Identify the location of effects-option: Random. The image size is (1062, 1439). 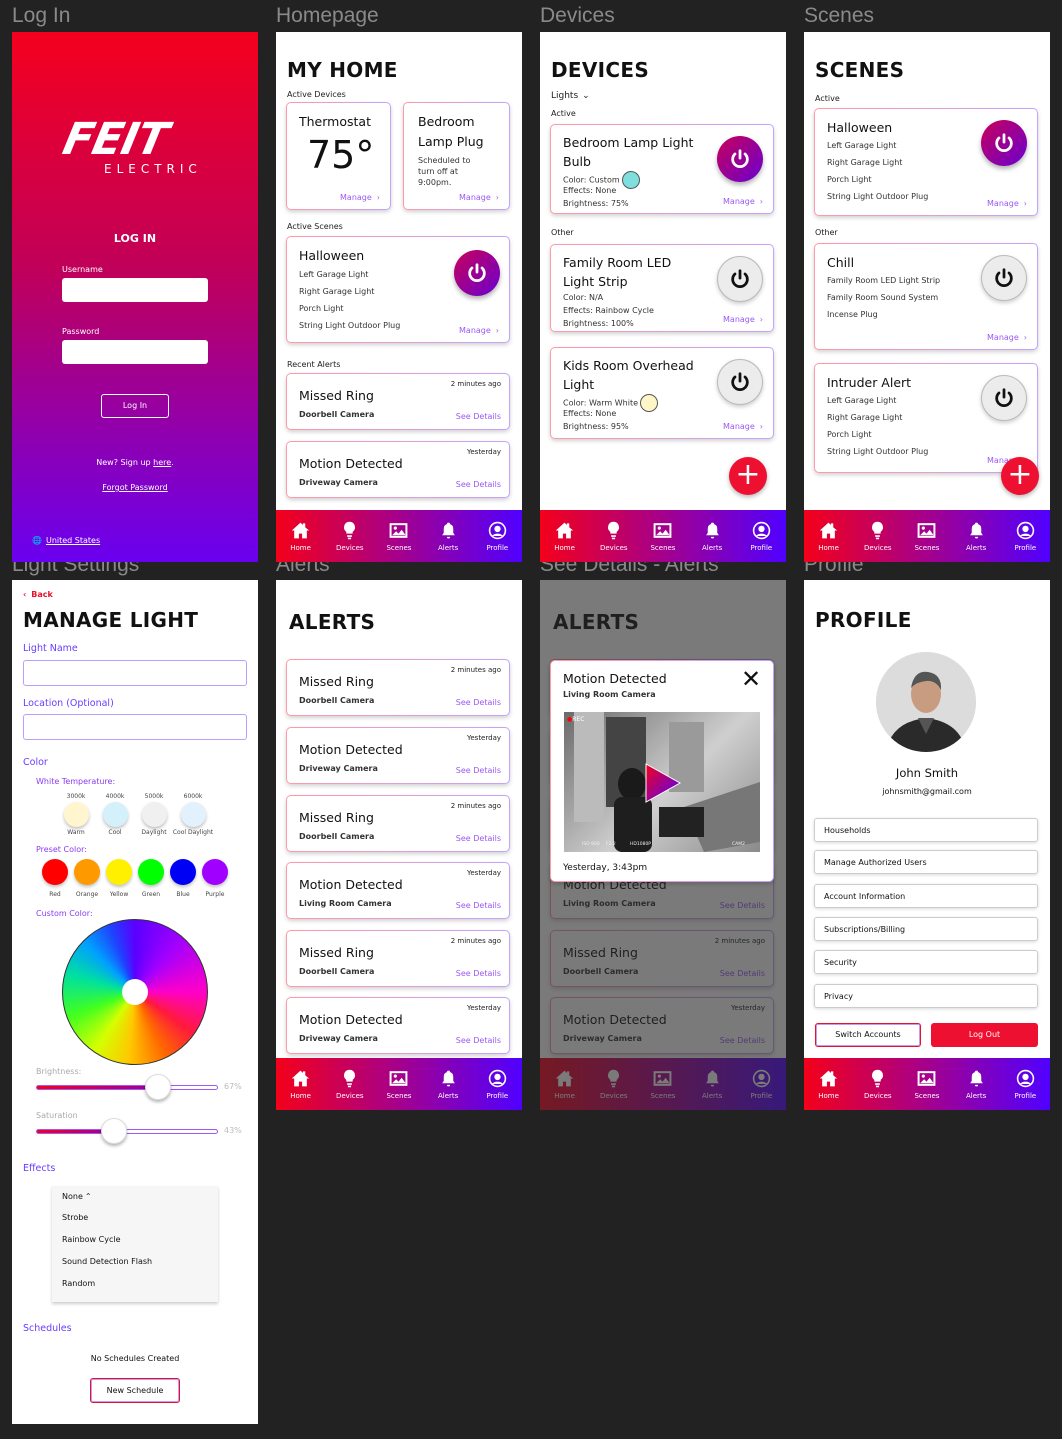
(78, 1283).